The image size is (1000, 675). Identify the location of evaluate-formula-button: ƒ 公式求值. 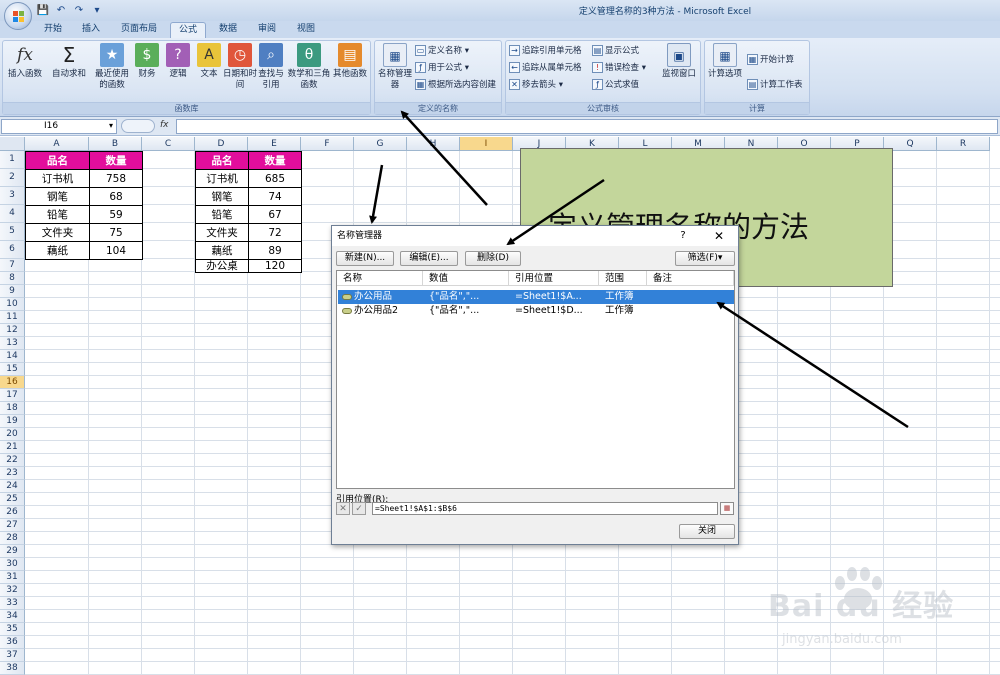
(615, 85).